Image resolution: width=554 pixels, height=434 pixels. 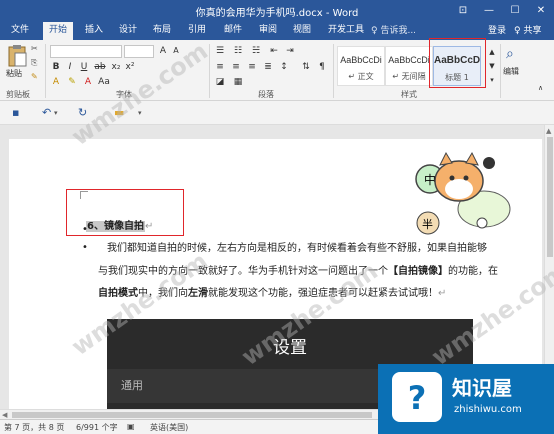 What do you see at coordinates (72, 82) in the screenshot?
I see `highlight-icon: ✎` at bounding box center [72, 82].